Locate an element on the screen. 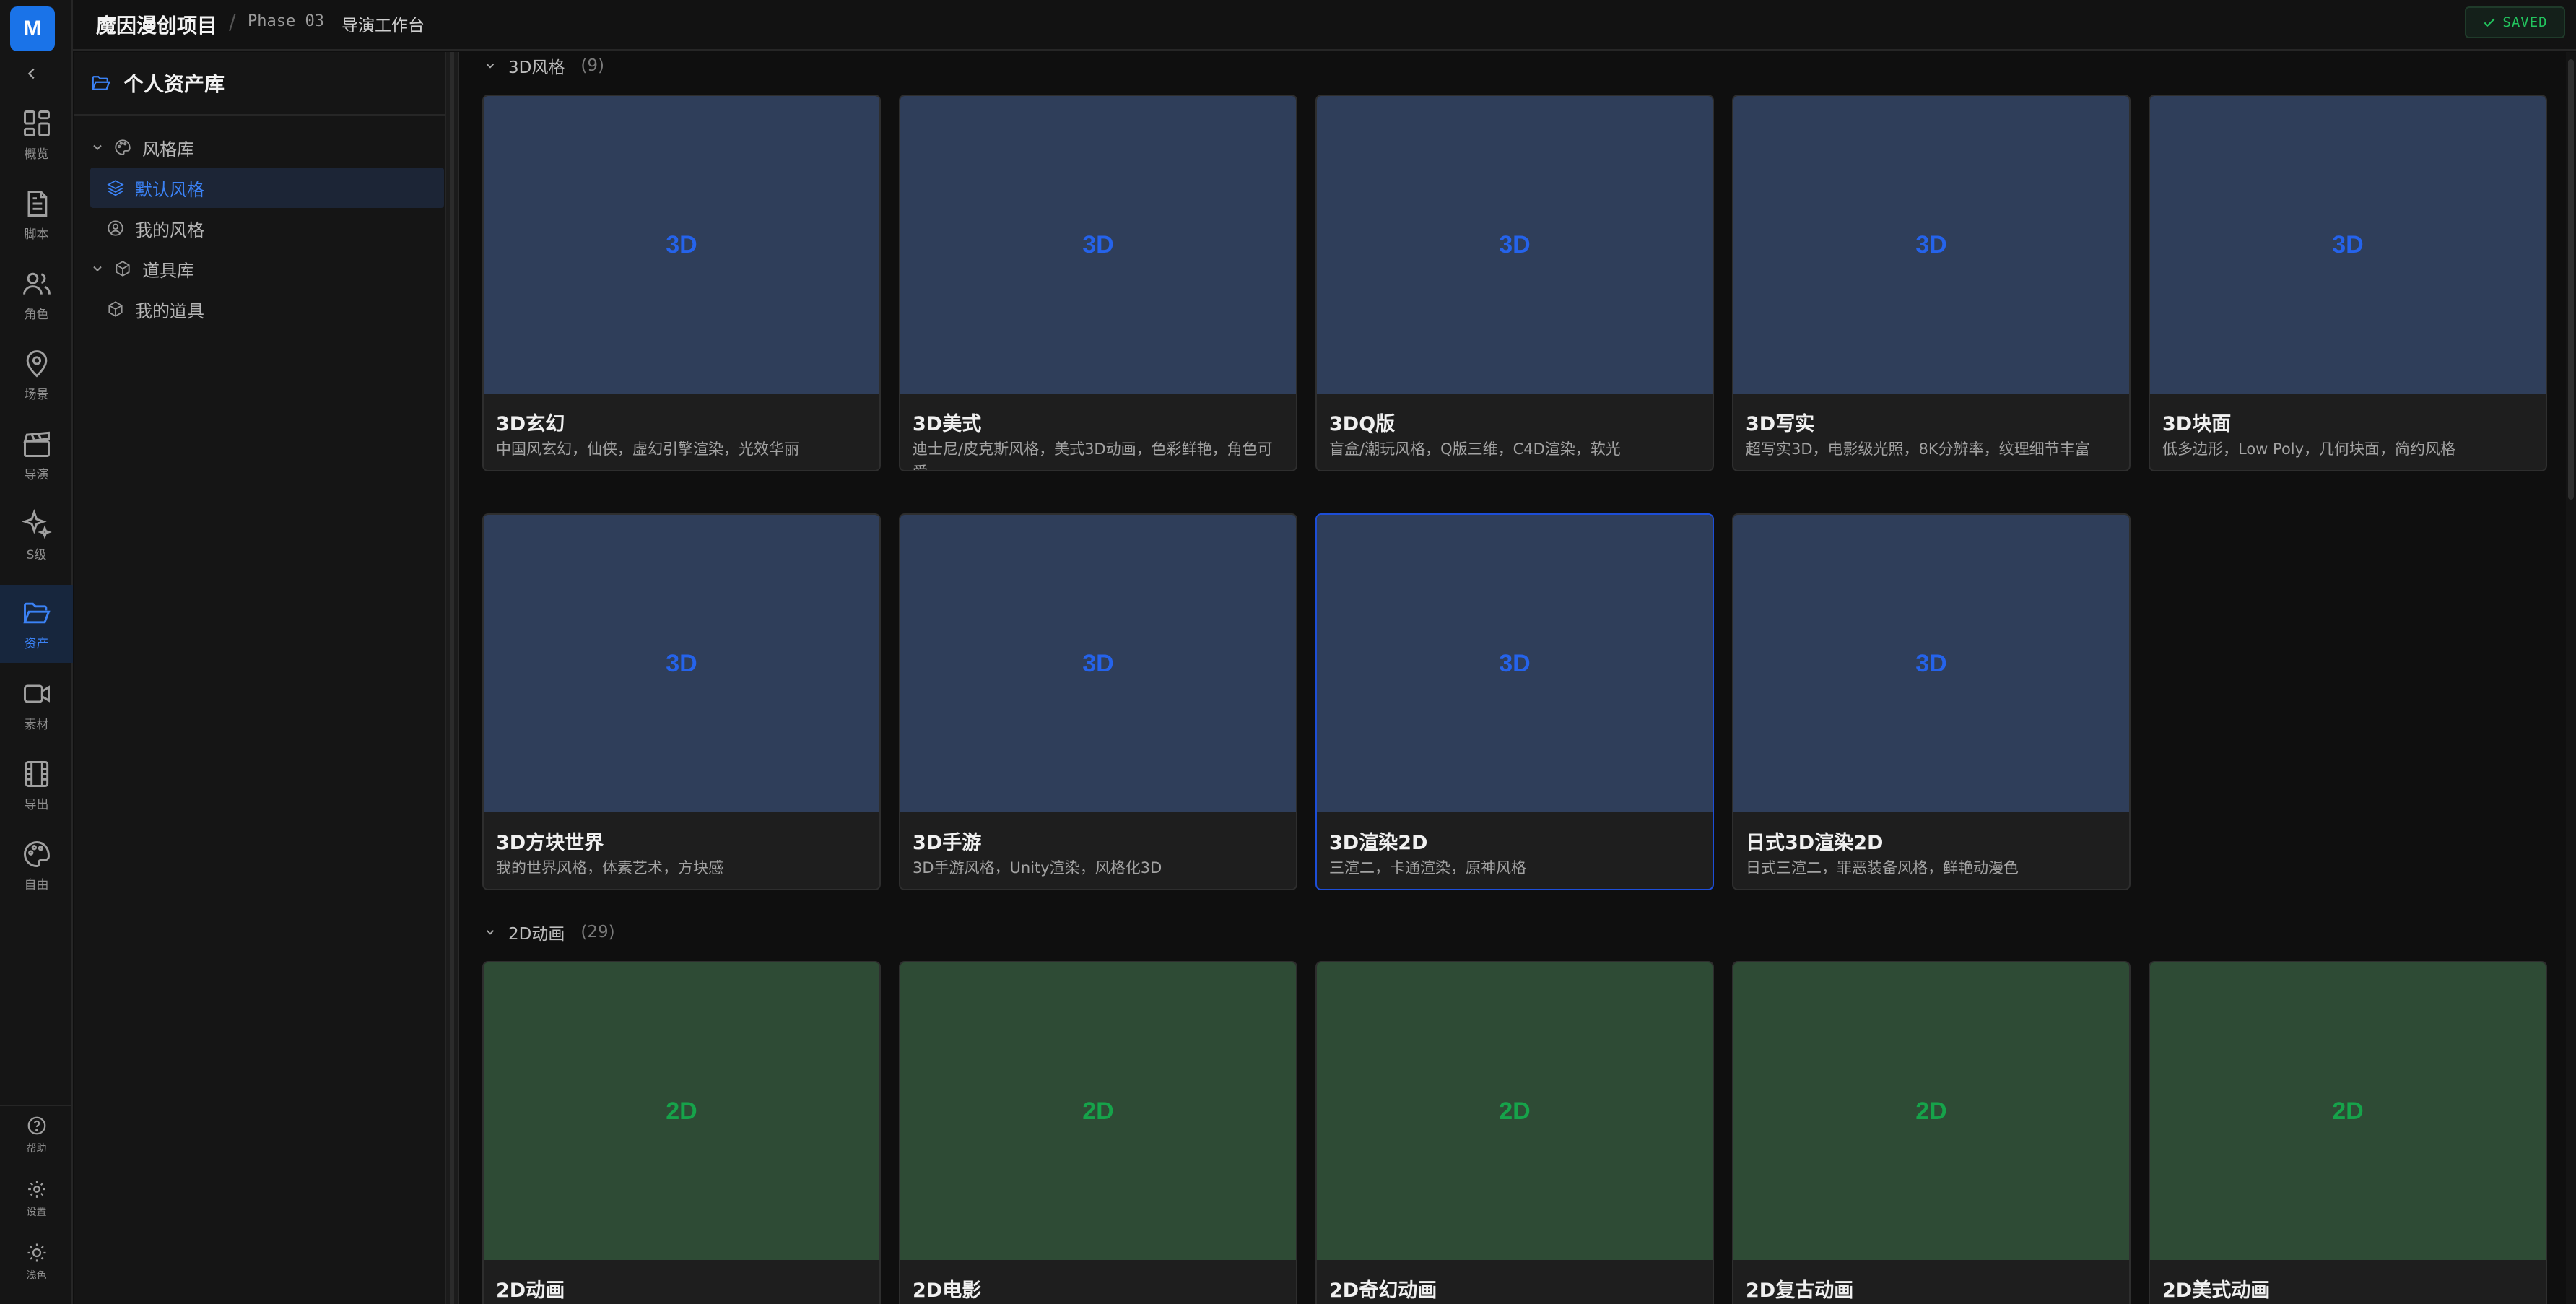  check-icon is located at coordinates (2489, 23).